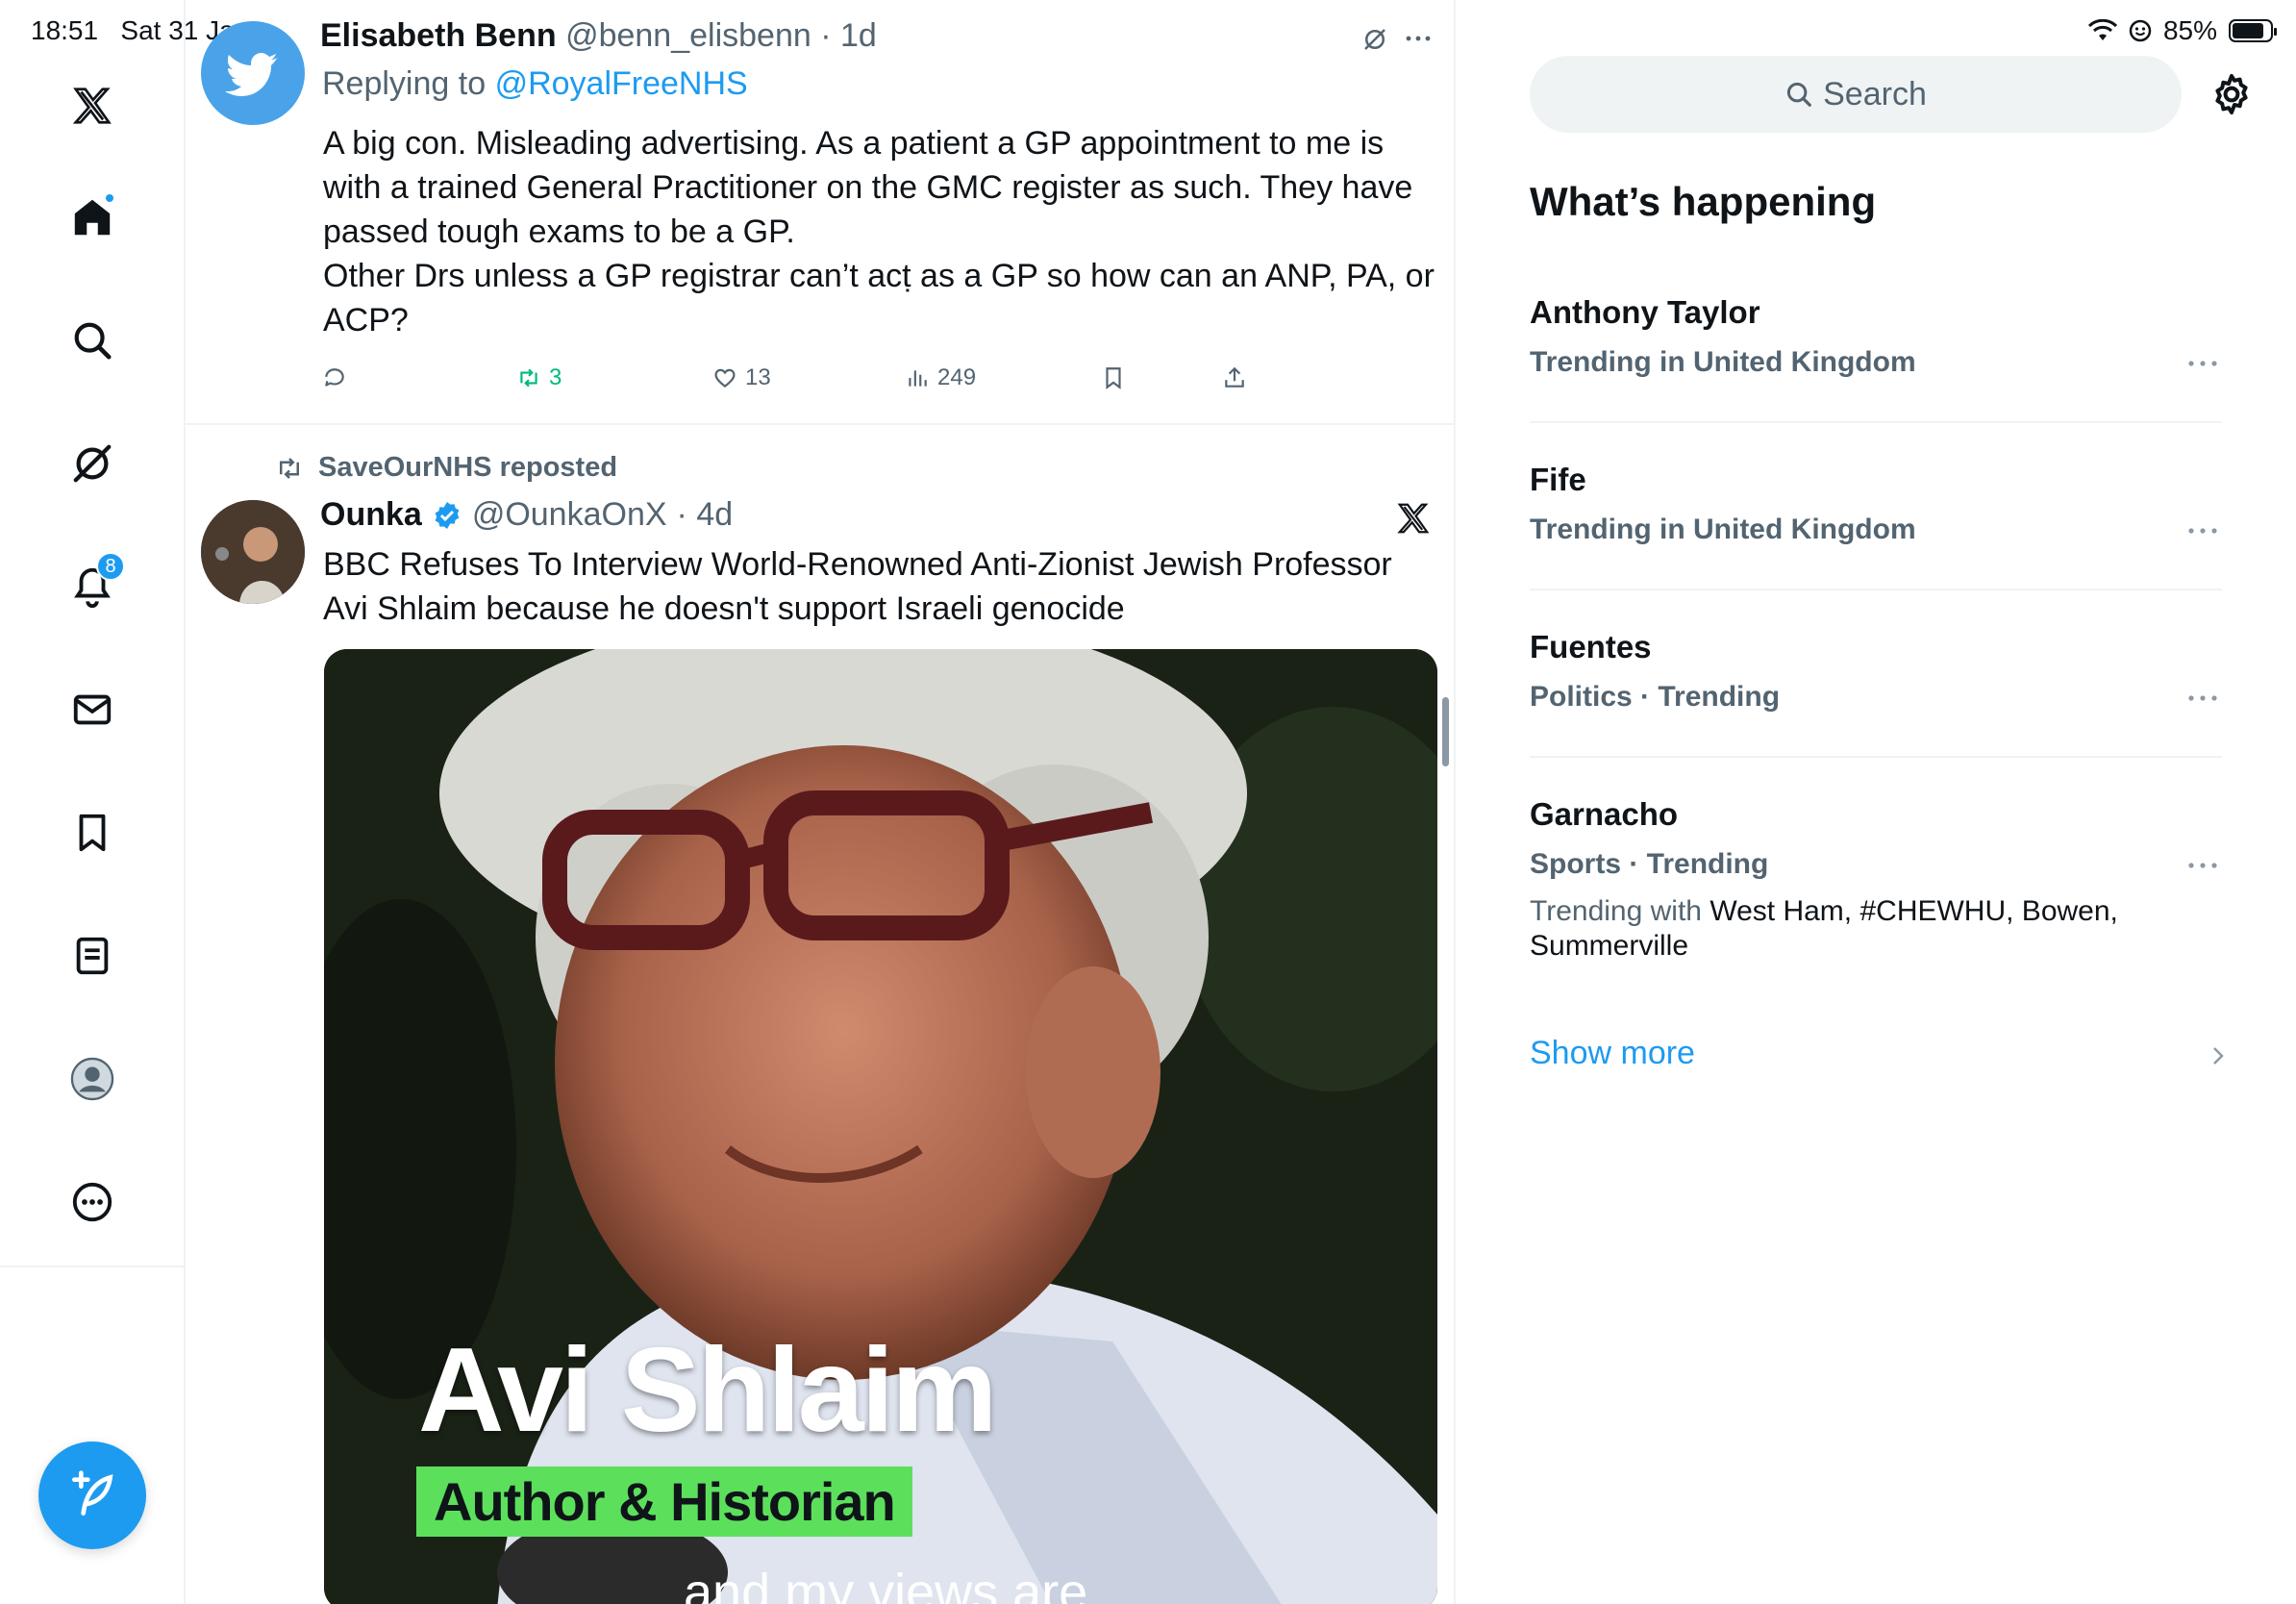 This screenshot has height=1604, width=2296. I want to click on repost-count: 3, so click(555, 377).